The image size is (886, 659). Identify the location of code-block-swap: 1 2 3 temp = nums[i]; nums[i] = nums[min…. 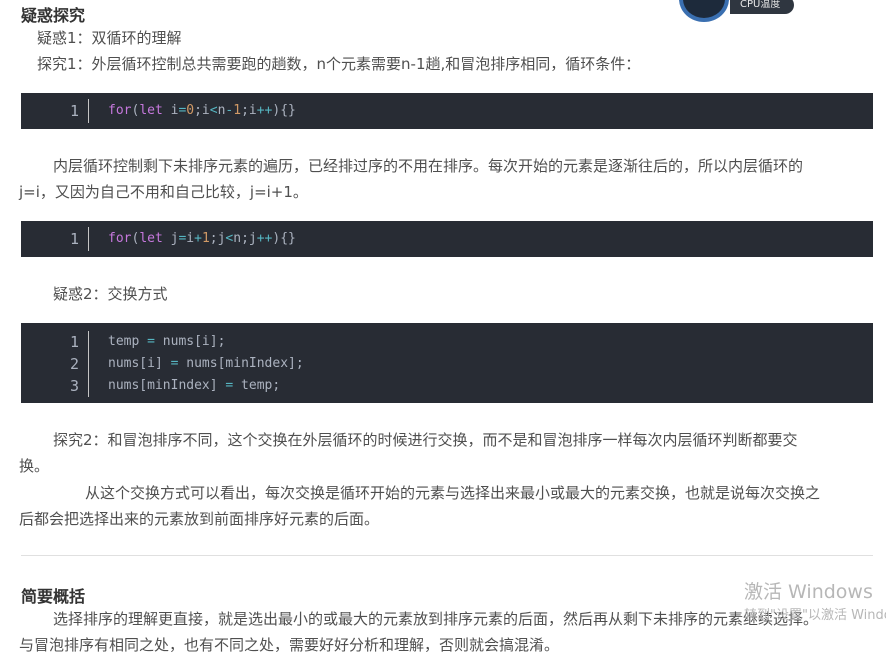
(447, 363).